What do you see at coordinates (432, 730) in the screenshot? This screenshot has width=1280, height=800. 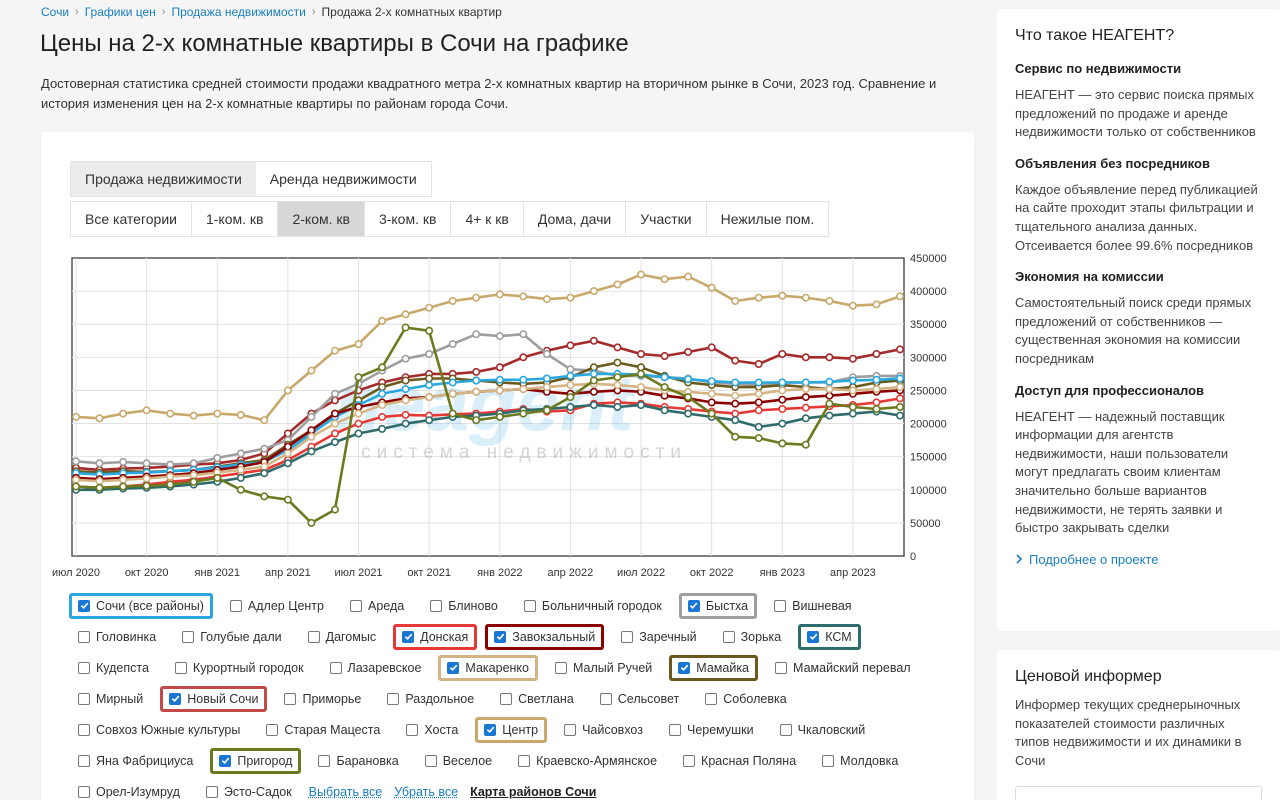 I see `district-checkbox: Хоста` at bounding box center [432, 730].